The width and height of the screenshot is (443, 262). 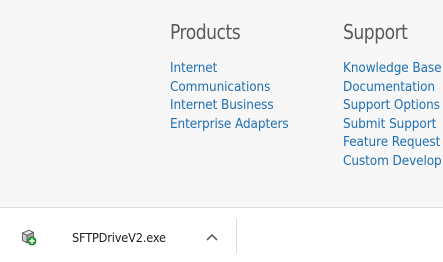 What do you see at coordinates (119, 238) in the screenshot?
I see `download-file-name: SFTPDriveV2.exe` at bounding box center [119, 238].